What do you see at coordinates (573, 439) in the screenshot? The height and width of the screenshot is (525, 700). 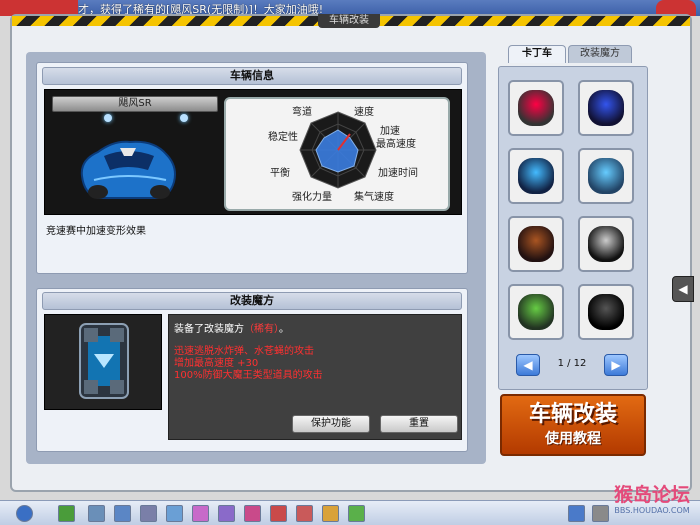 I see `tutorial-button-subtitle: 使用教程` at bounding box center [573, 439].